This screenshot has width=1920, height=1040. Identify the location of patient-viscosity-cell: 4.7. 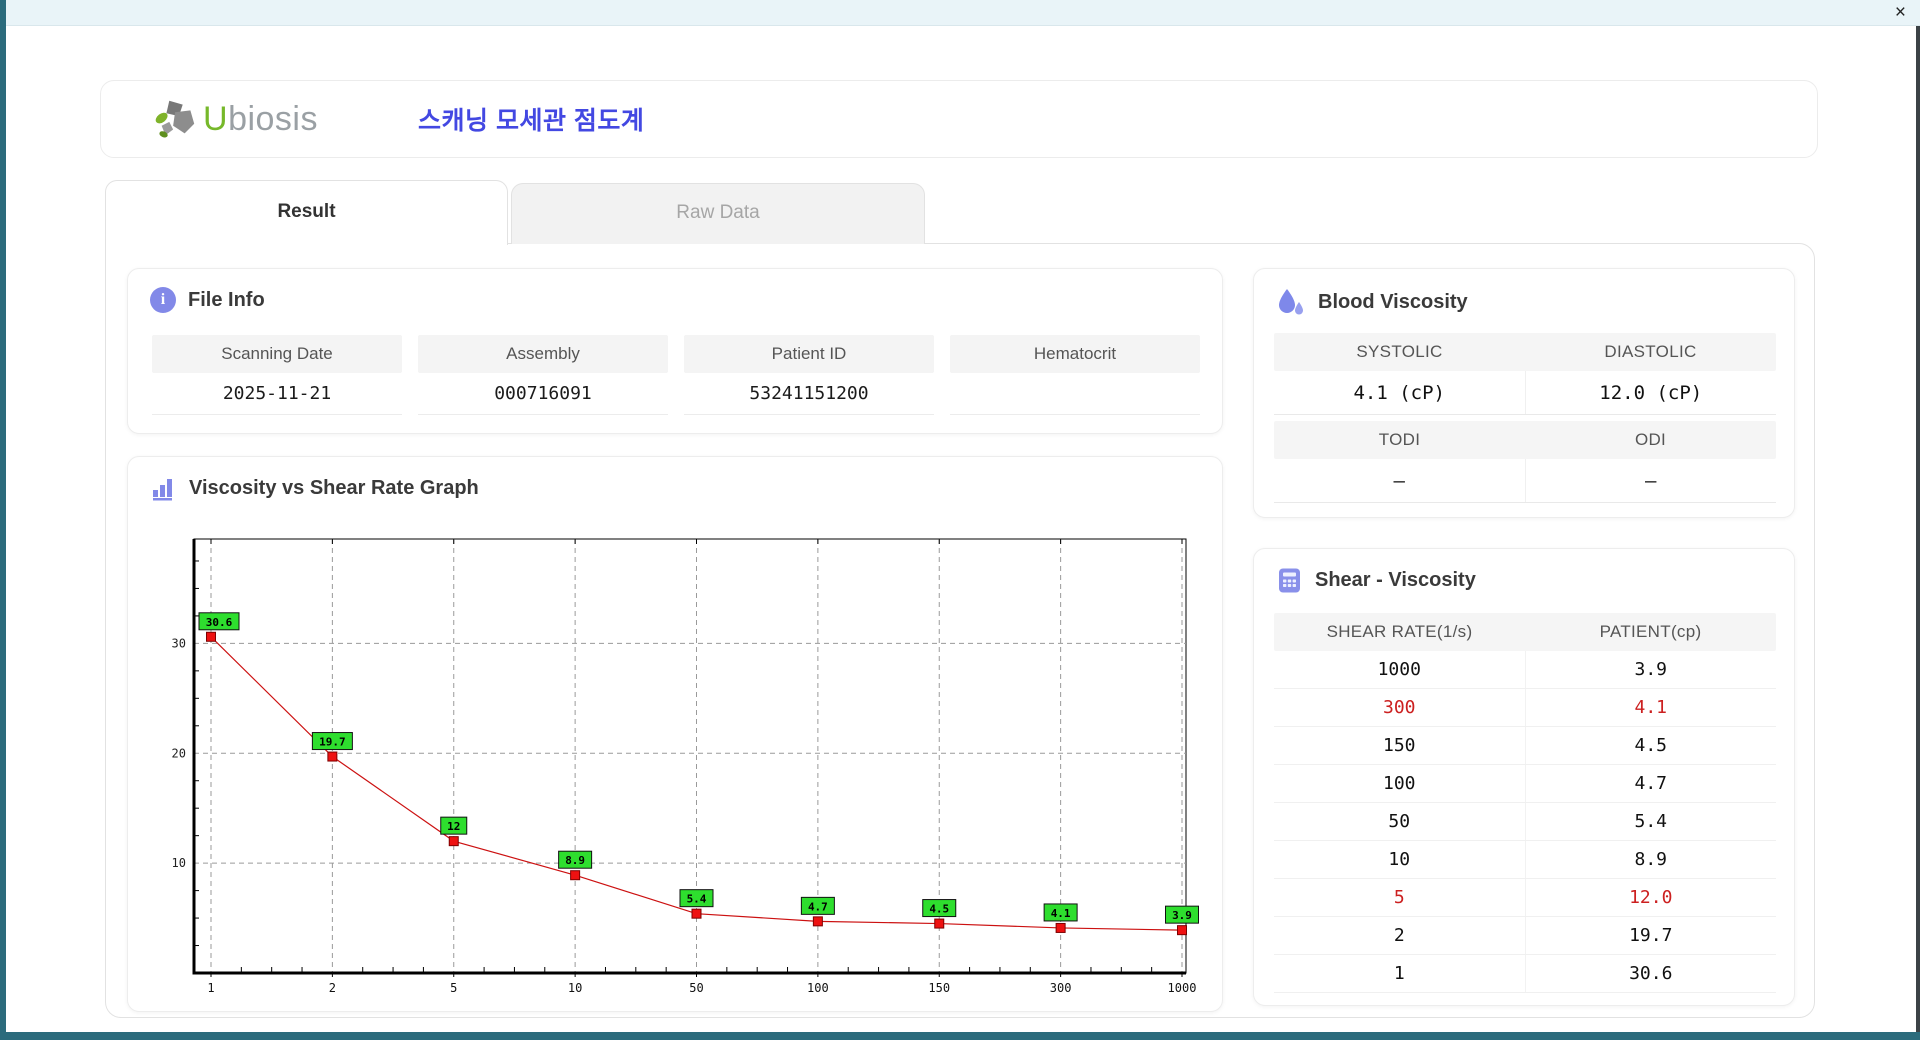
(1650, 783).